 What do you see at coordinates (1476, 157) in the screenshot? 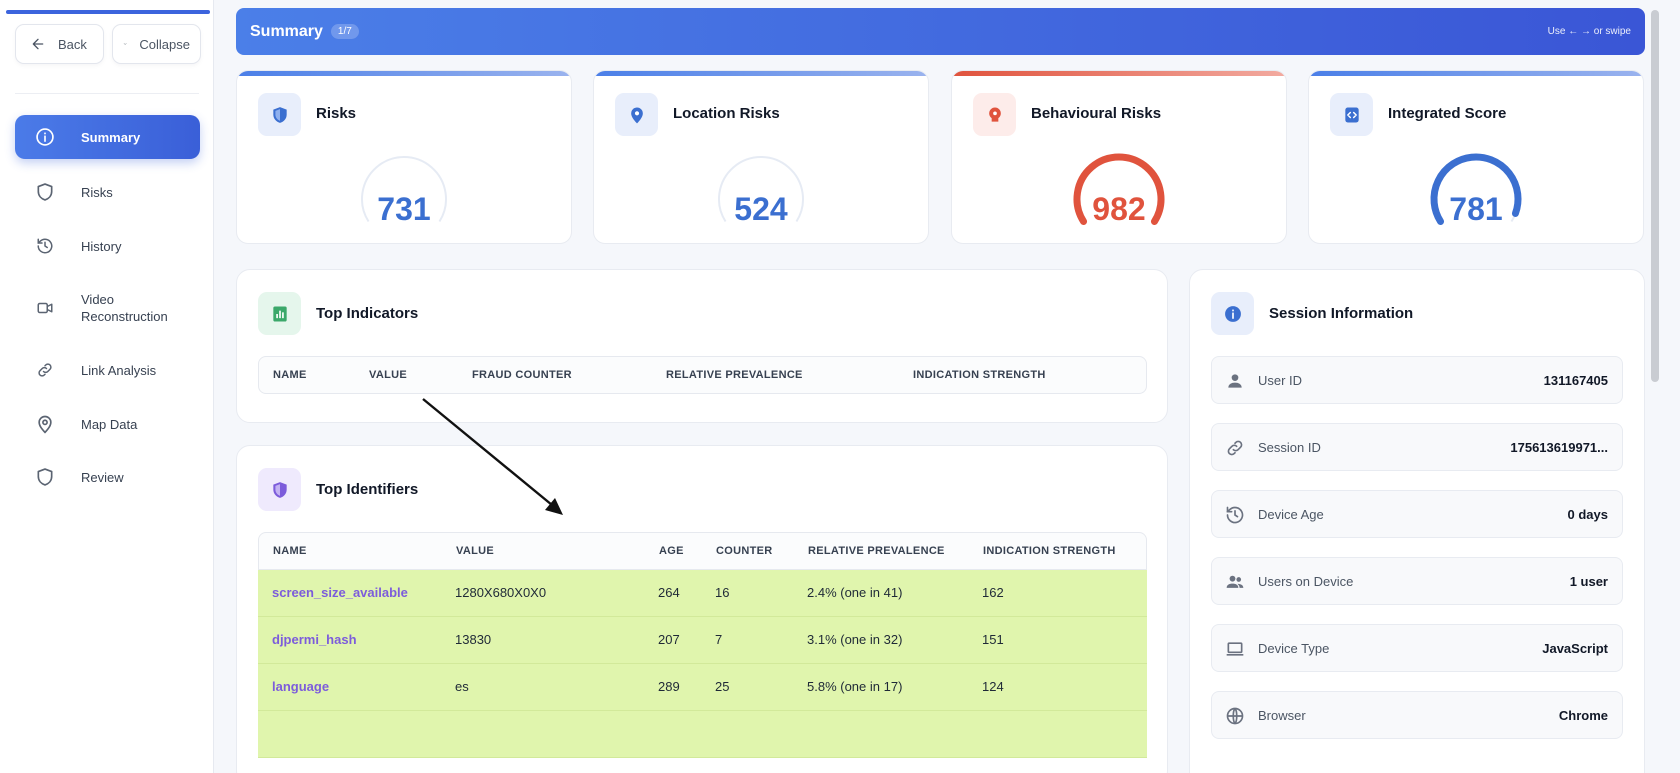
I see `integrated-score-card: Integrated Score 781` at bounding box center [1476, 157].